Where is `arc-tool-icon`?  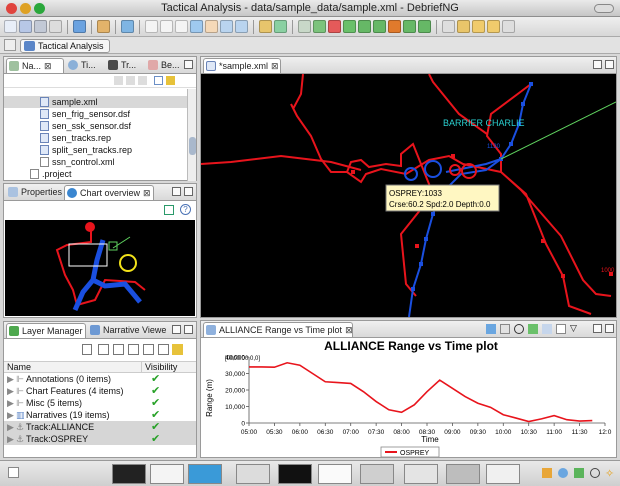 arc-tool-icon is located at coordinates (379, 26).